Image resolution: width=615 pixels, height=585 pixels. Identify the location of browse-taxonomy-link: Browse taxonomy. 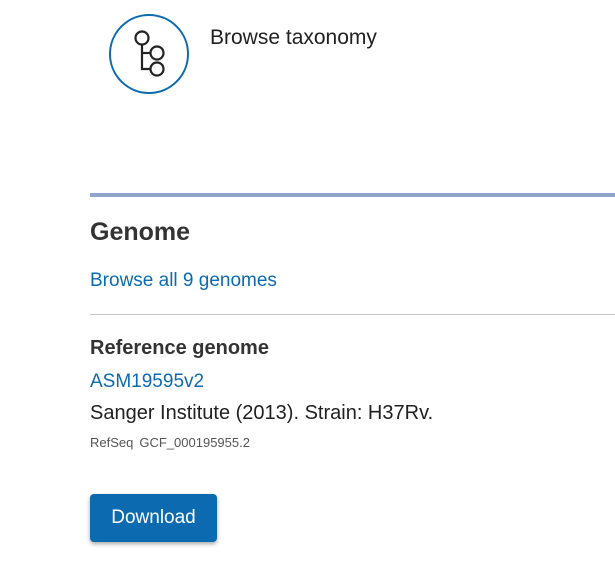
(293, 38).